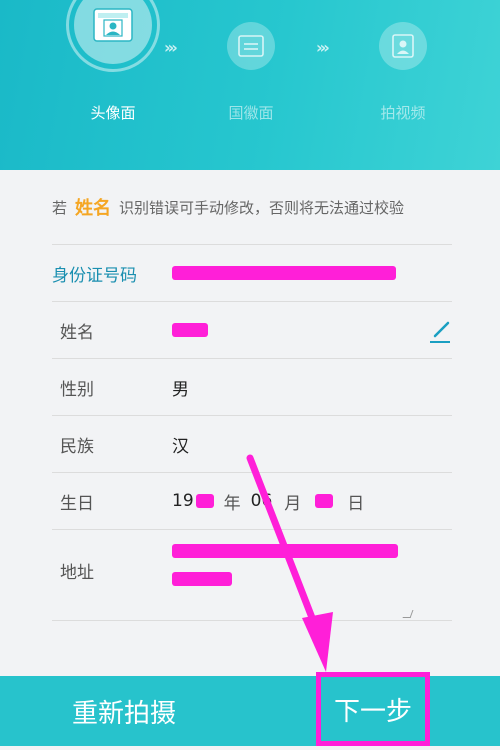 The height and width of the screenshot is (750, 500). I want to click on next-step-button: 下一步, so click(373, 709).